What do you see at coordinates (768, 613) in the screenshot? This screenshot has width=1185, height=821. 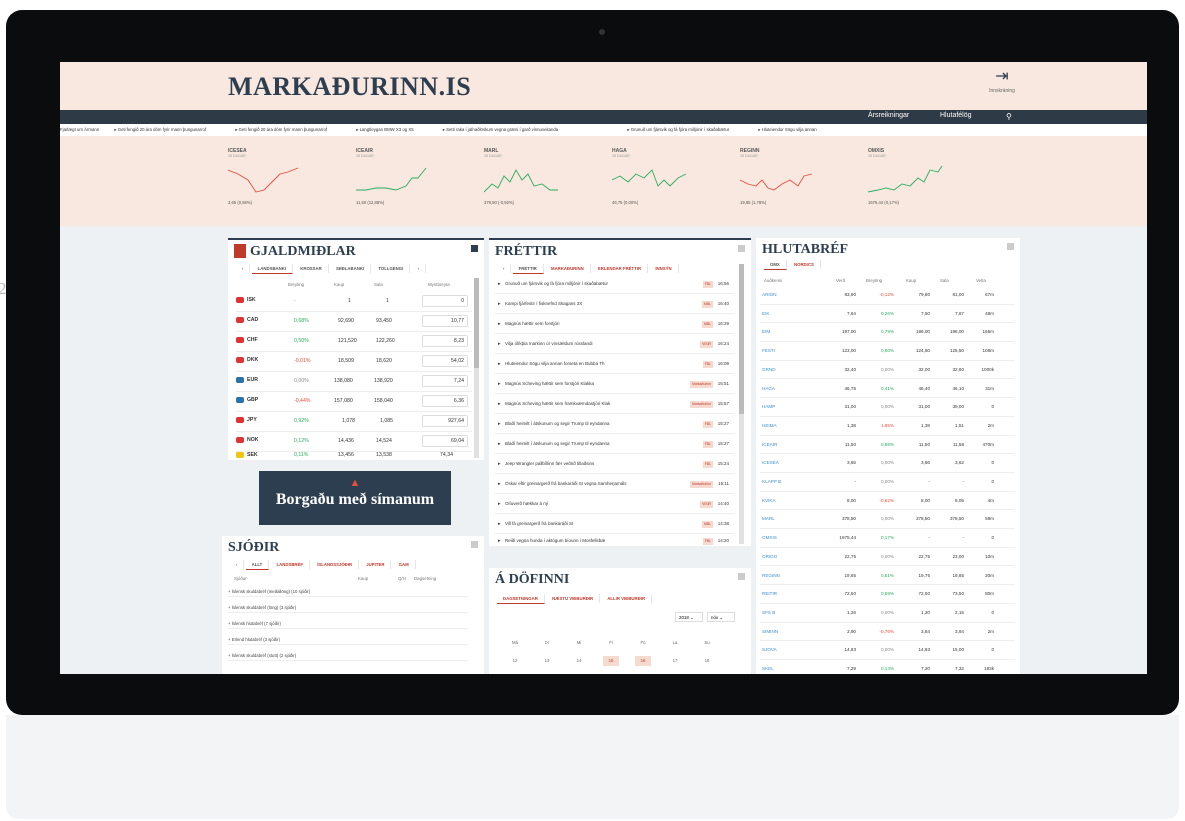 I see `share-ticker: SFS B` at bounding box center [768, 613].